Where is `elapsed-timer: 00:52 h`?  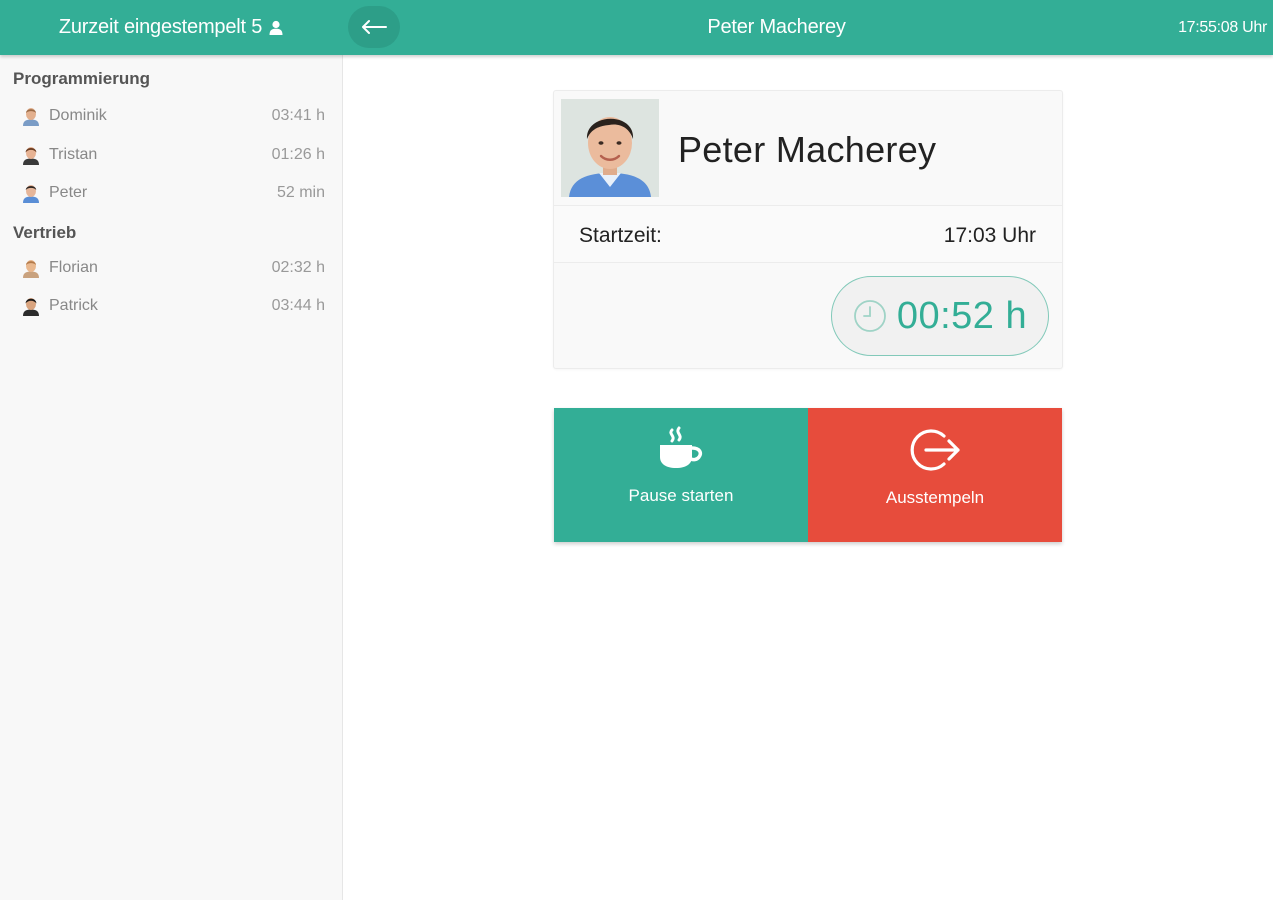
elapsed-timer: 00:52 h is located at coordinates (940, 316).